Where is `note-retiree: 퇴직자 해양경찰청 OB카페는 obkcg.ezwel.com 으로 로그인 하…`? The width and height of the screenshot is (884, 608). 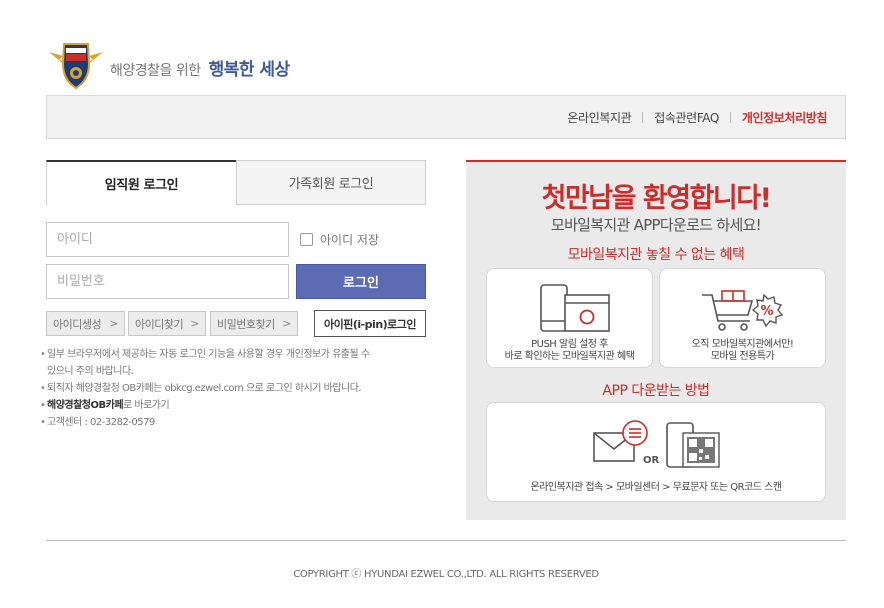
note-retiree: 퇴직자 해양경찰청 OB카페는 obkcg.ezwel.com 으로 로그인 하… is located at coordinates (204, 388).